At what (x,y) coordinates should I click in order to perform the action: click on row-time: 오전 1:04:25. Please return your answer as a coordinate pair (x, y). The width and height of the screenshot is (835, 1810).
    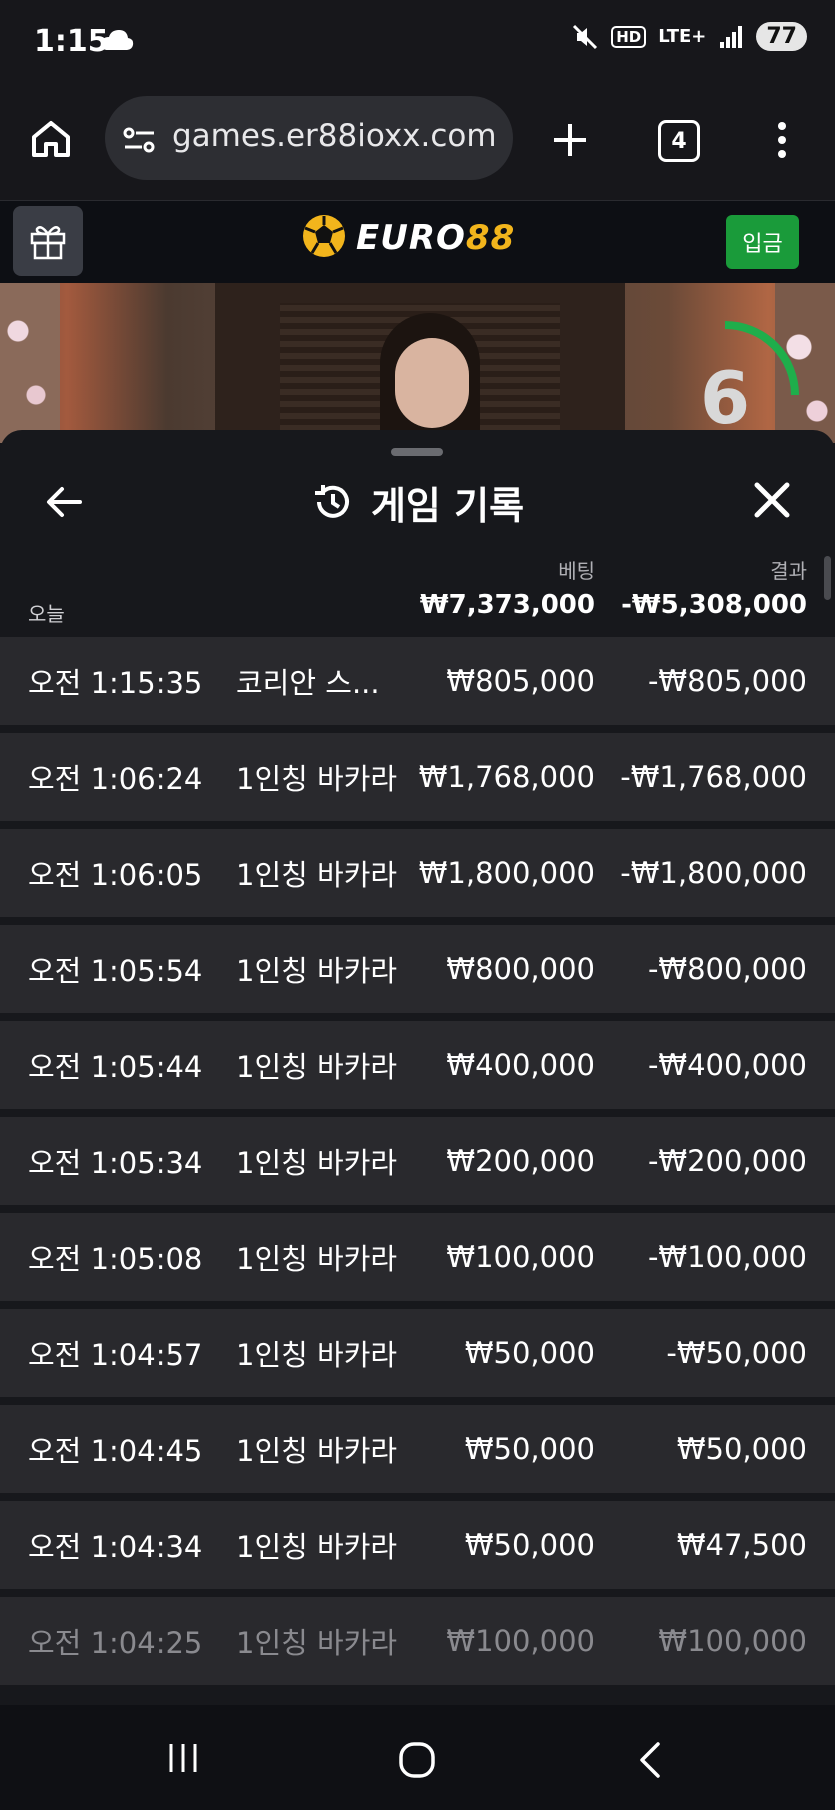
    Looking at the image, I should click on (115, 1643).